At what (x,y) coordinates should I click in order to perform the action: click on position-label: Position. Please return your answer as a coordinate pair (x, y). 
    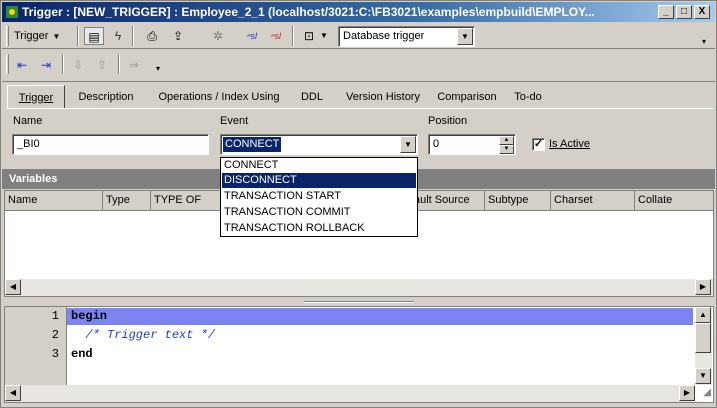
    Looking at the image, I should click on (448, 121).